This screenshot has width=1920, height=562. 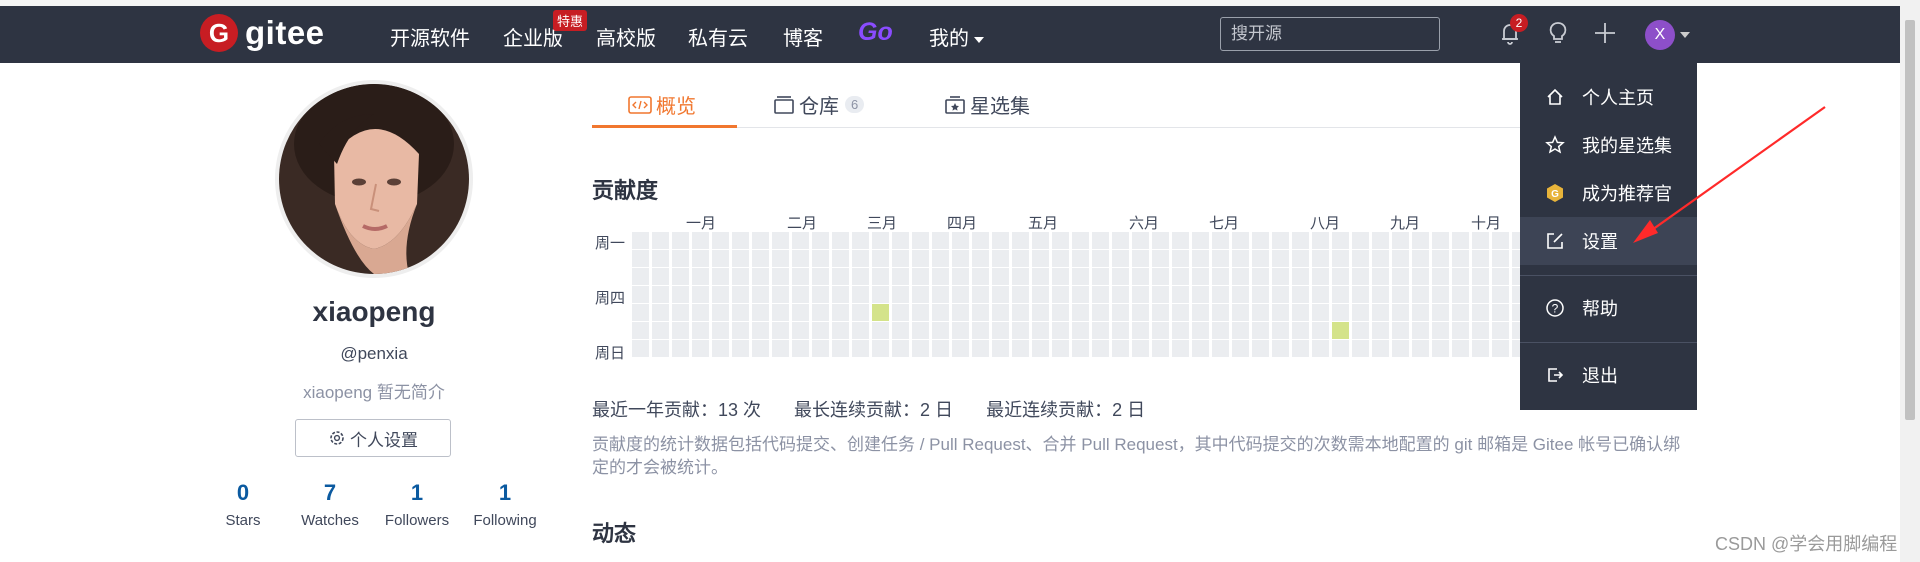 I want to click on nav-go: Go, so click(x=875, y=32).